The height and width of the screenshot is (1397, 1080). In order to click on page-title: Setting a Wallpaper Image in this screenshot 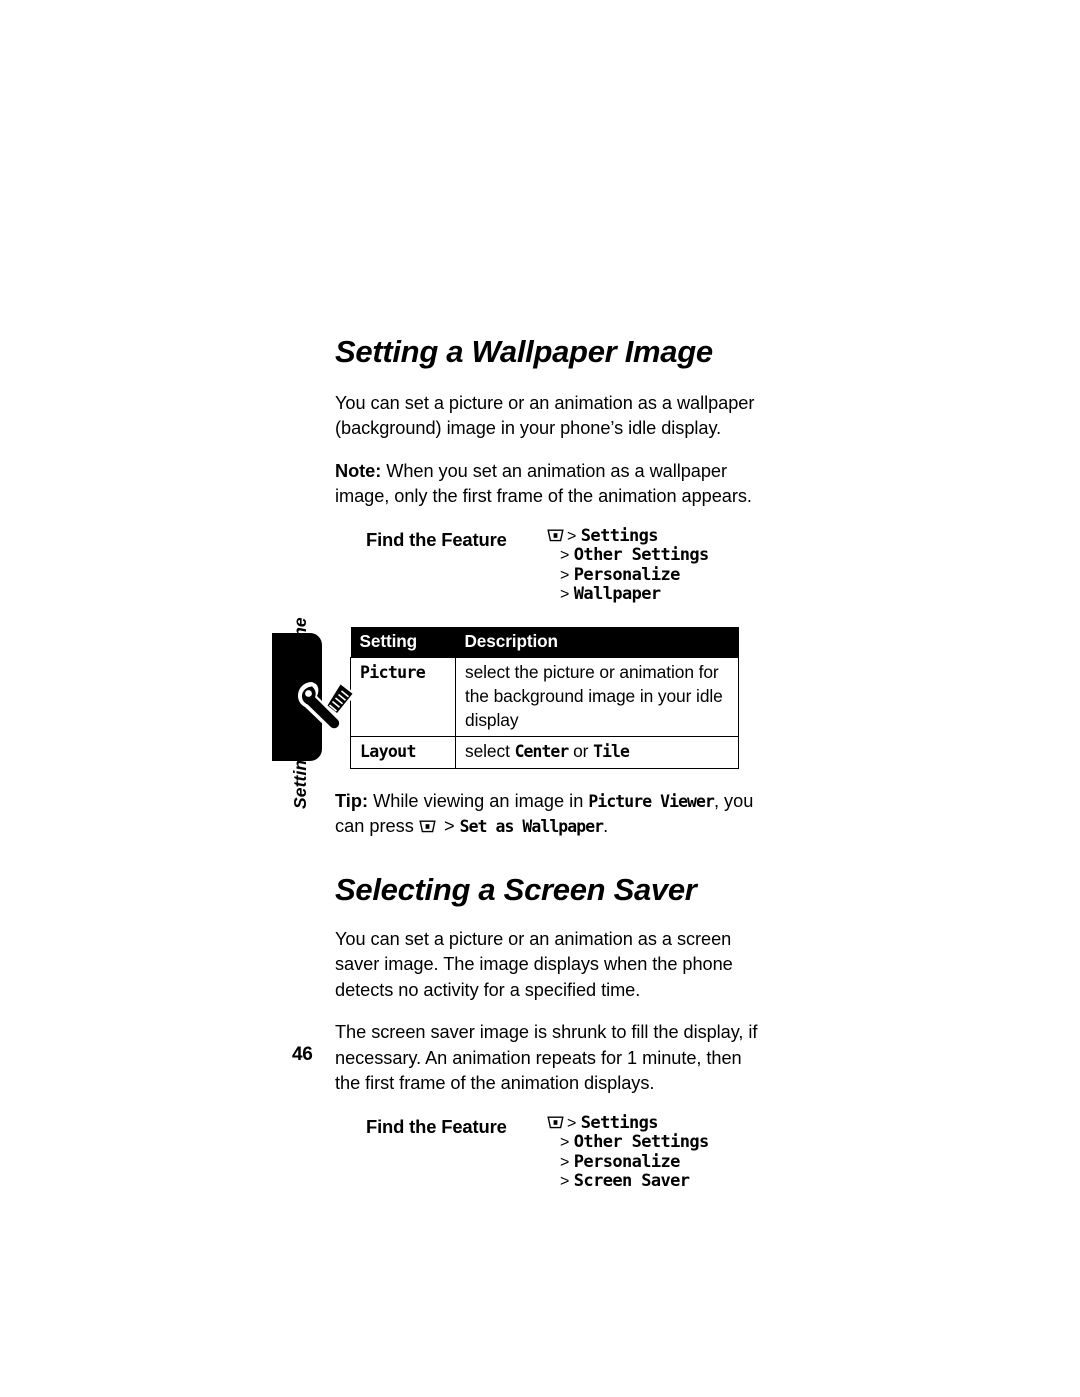, I will do `click(524, 351)`.